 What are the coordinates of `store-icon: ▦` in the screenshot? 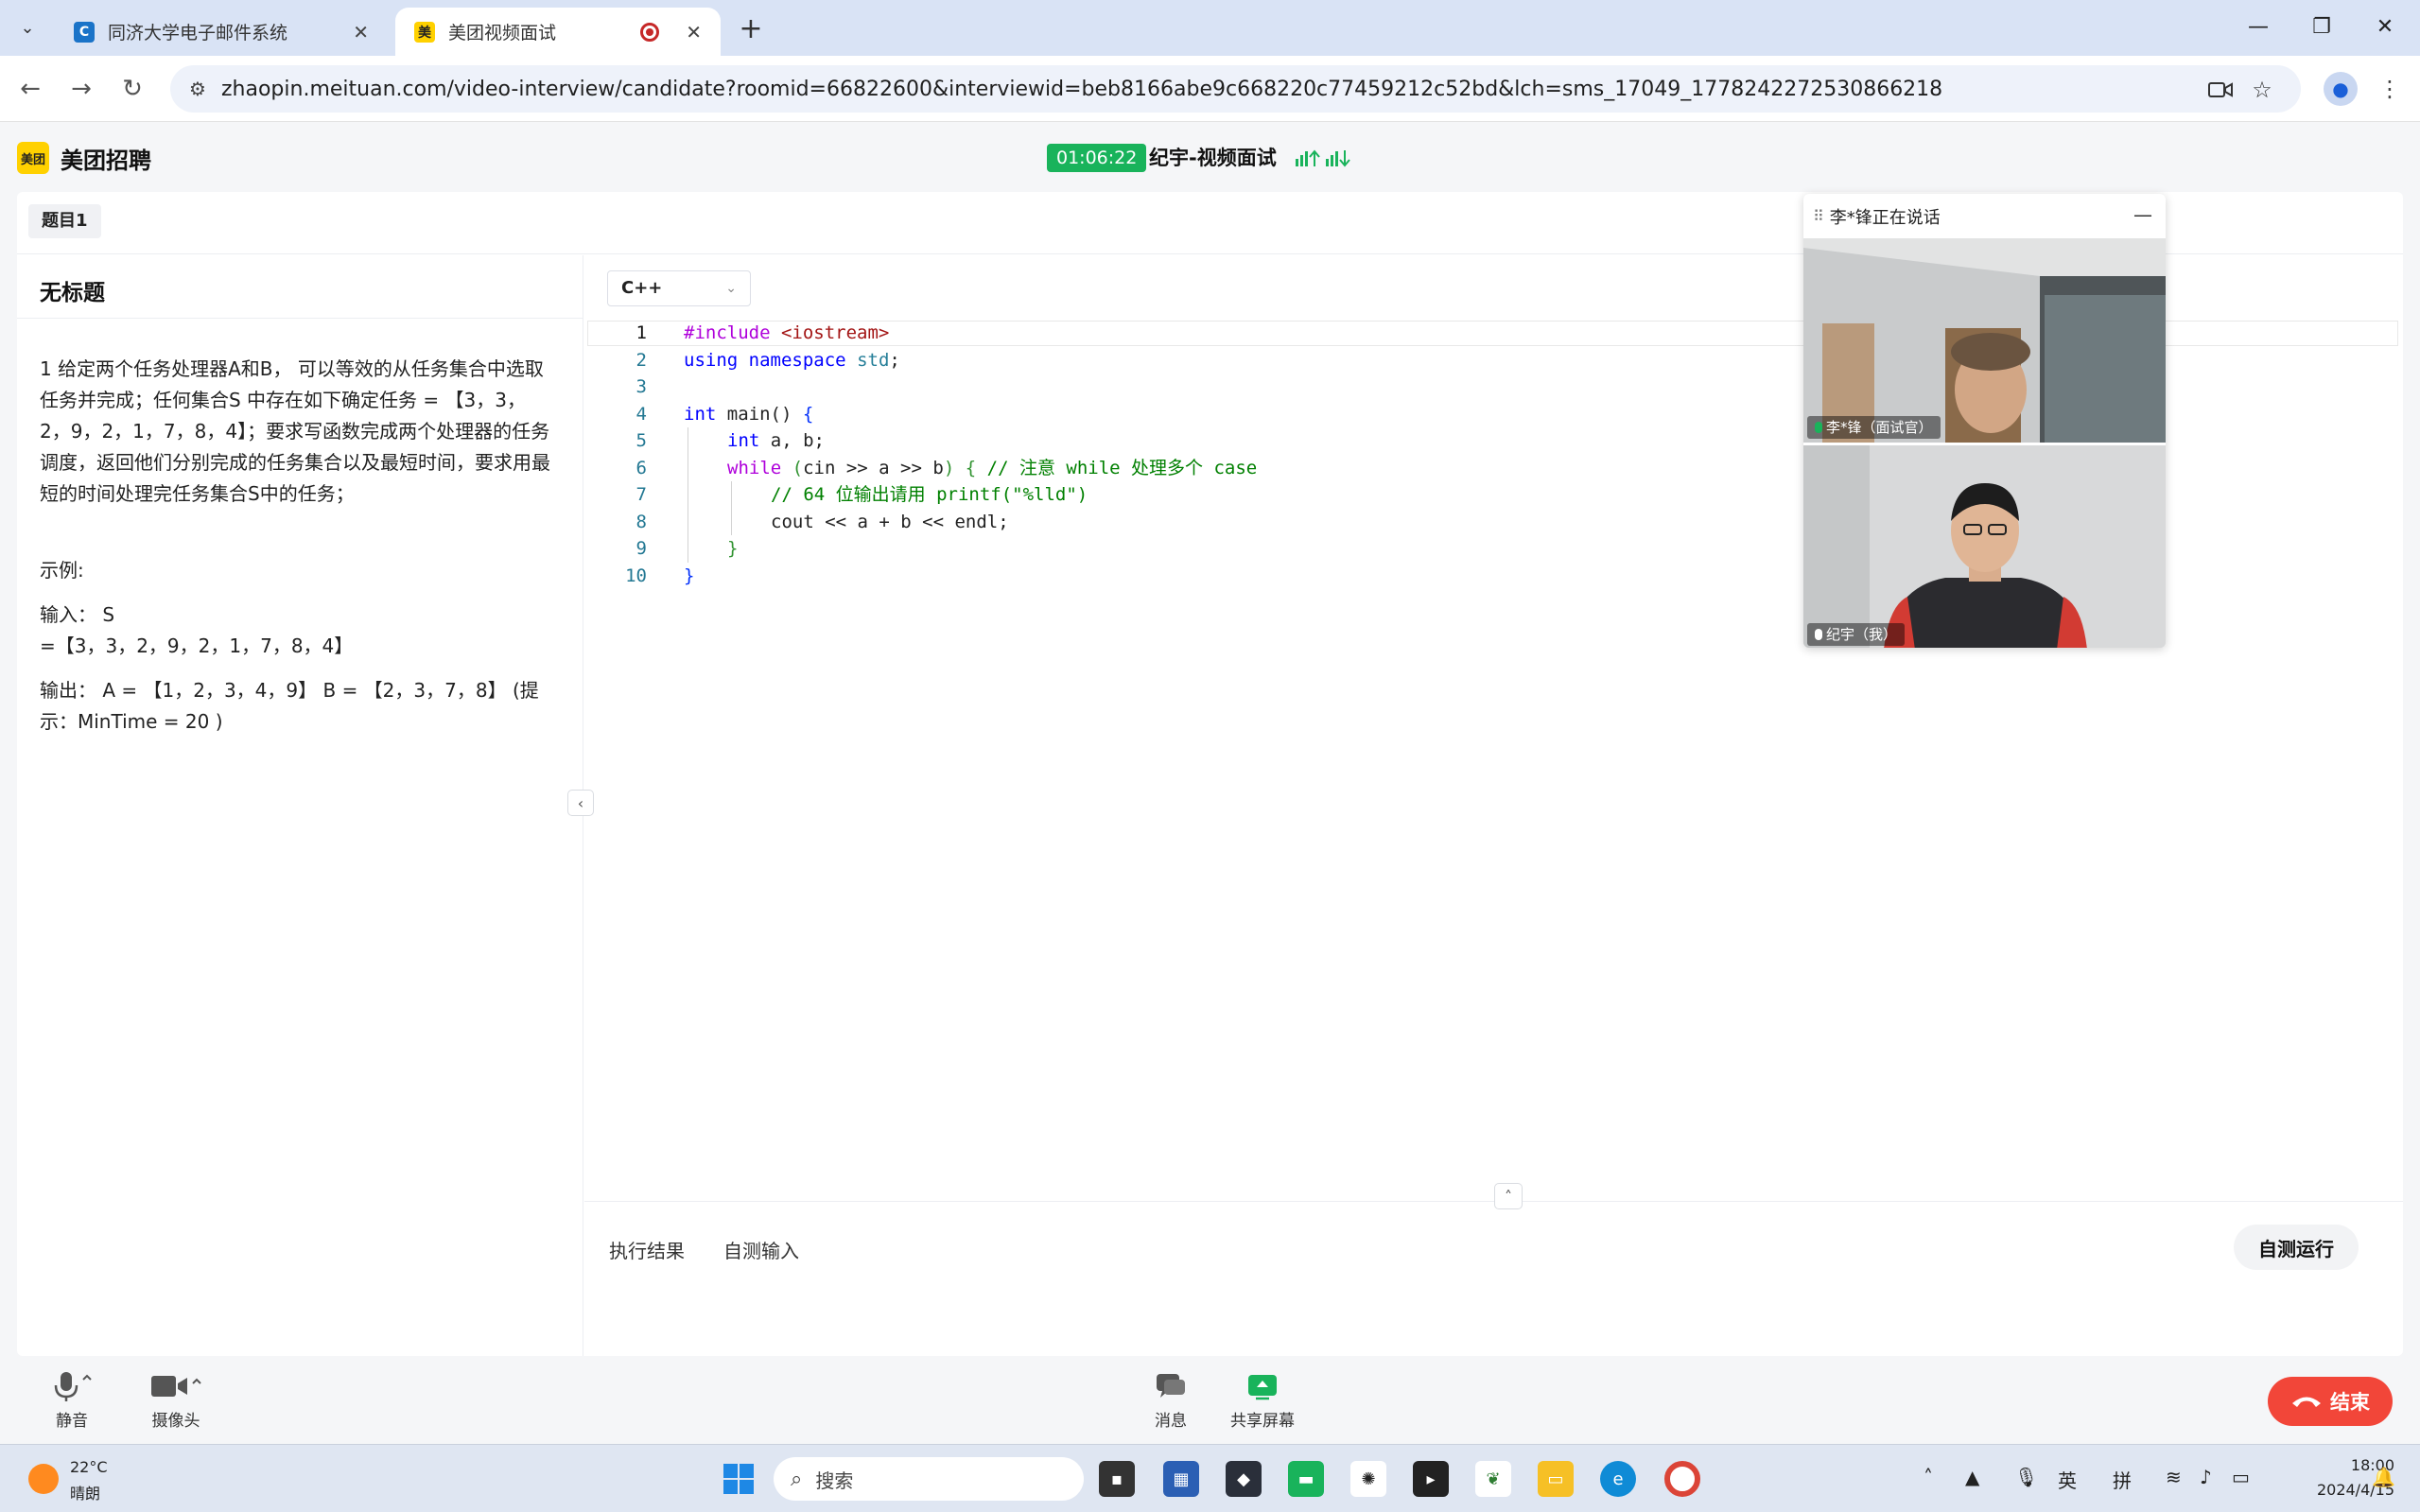 It's located at (1181, 1479).